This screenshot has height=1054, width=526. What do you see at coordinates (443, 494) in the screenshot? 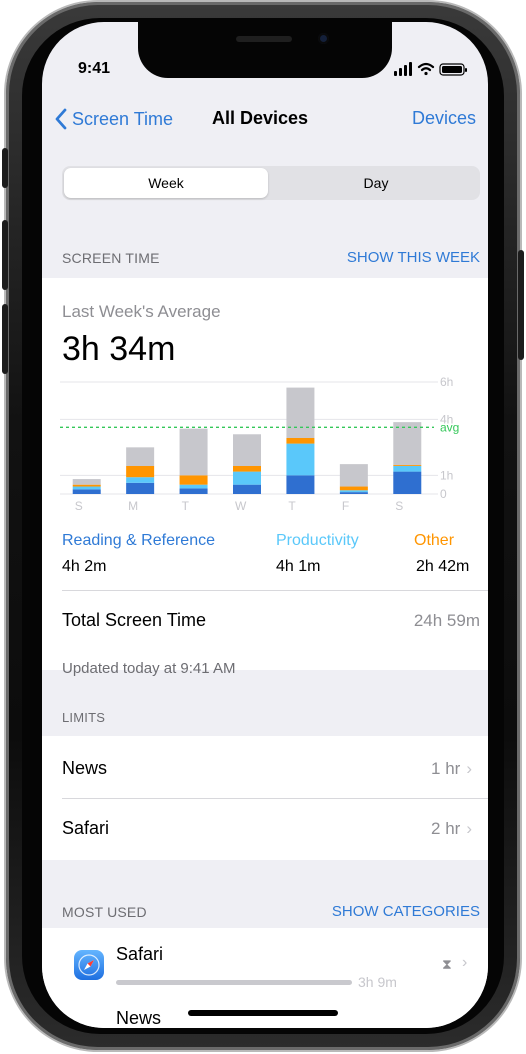
I see `y-tick-label: 0` at bounding box center [443, 494].